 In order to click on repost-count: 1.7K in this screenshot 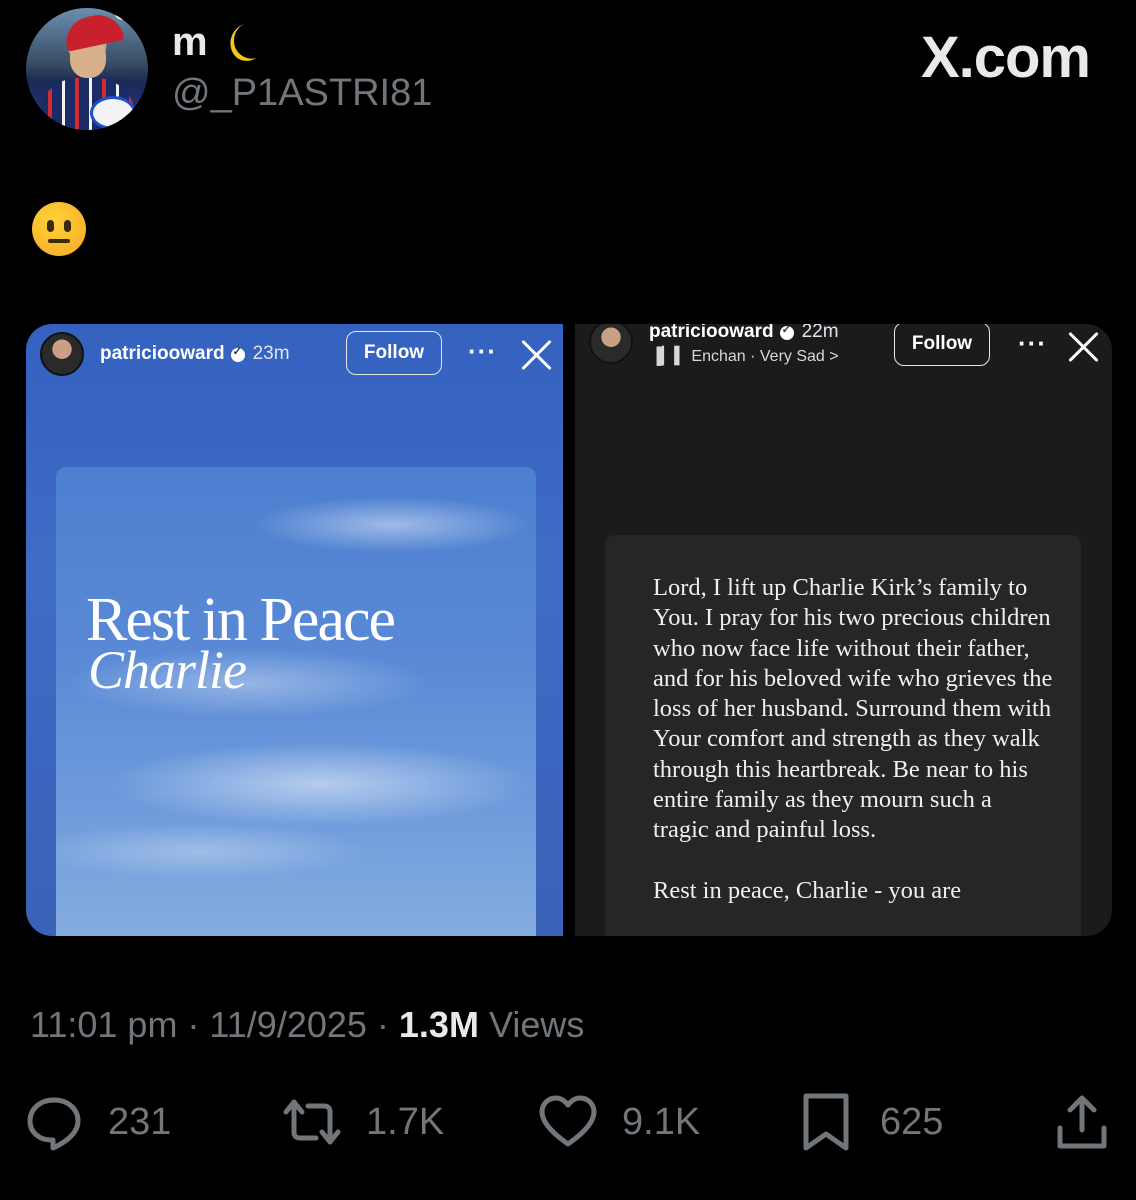, I will do `click(405, 1121)`.